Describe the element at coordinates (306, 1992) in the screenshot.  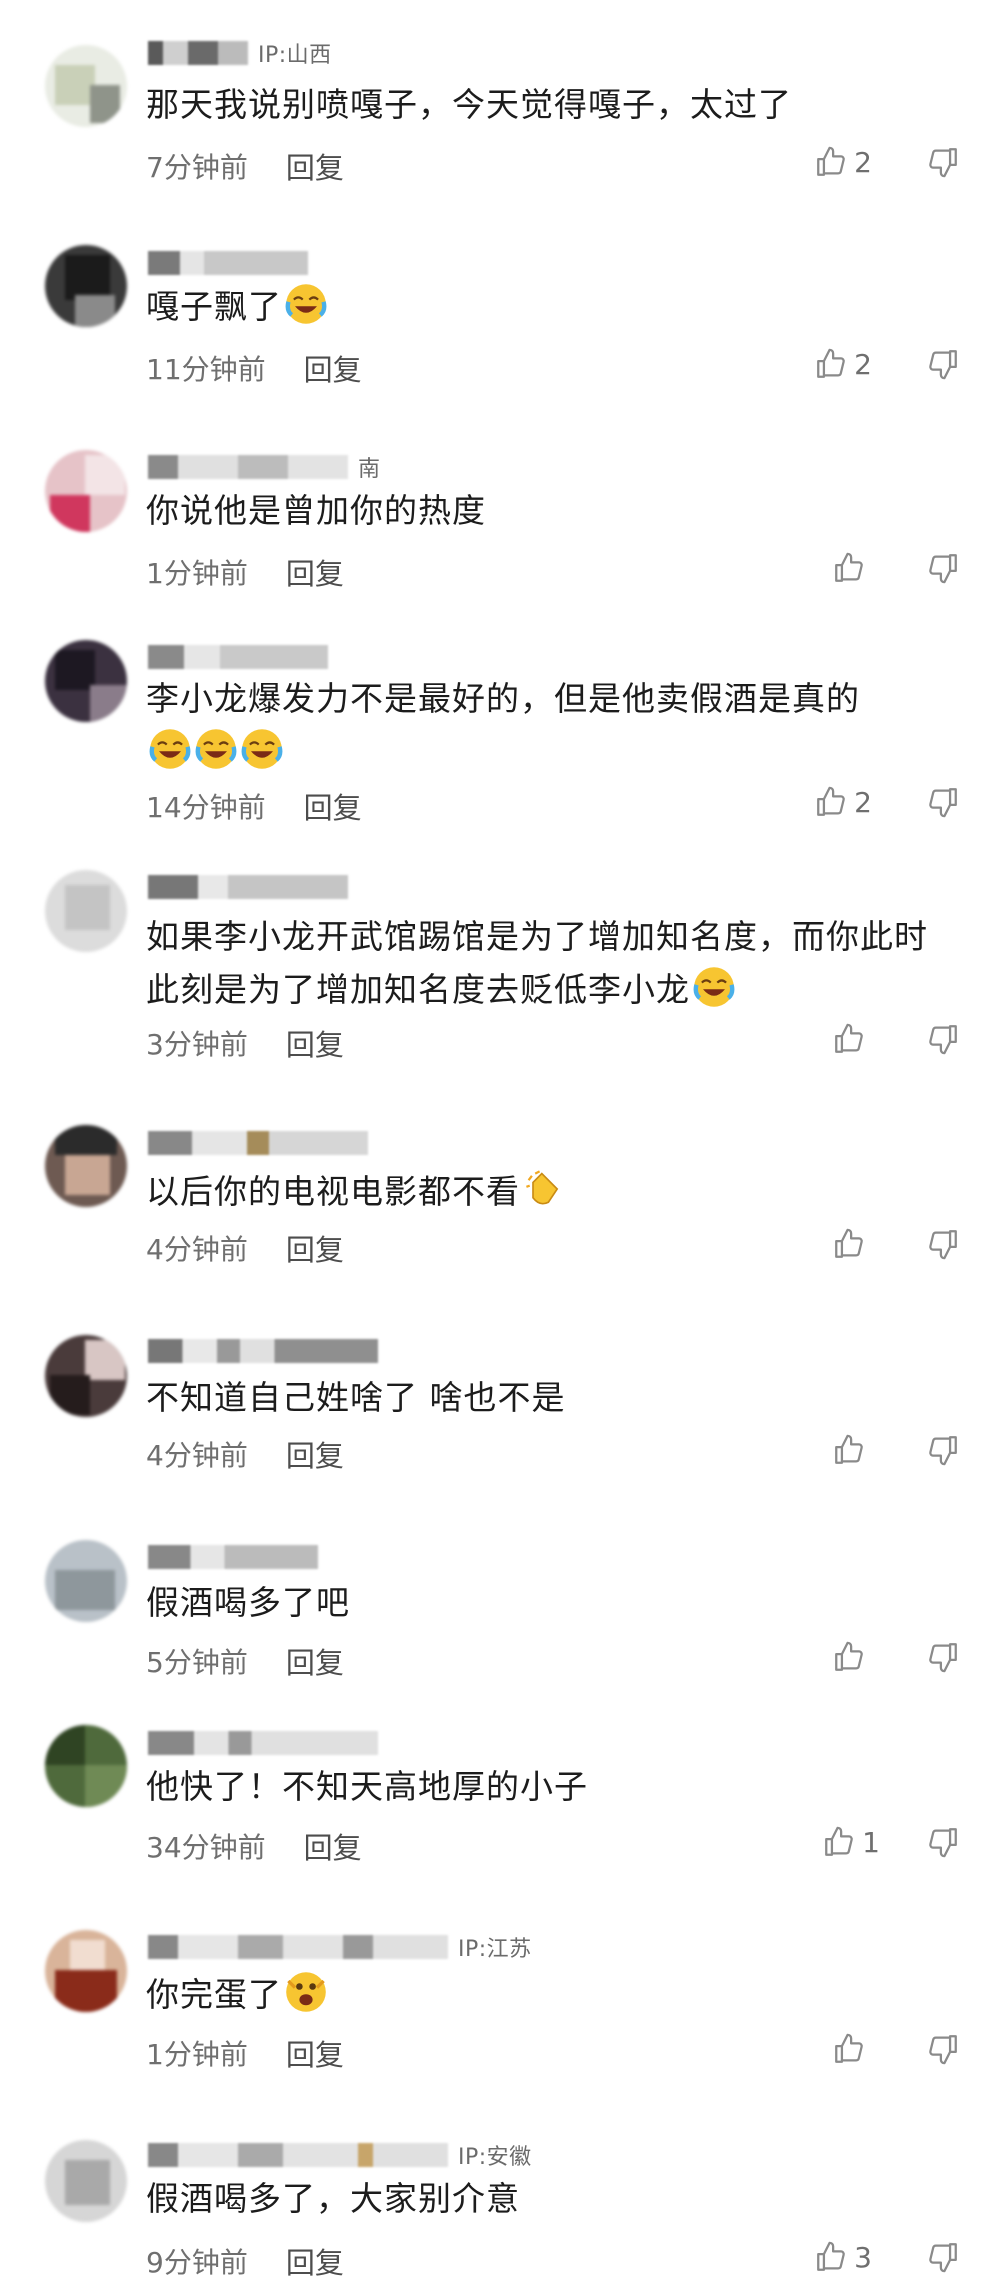
I see `scared-emoji` at that location.